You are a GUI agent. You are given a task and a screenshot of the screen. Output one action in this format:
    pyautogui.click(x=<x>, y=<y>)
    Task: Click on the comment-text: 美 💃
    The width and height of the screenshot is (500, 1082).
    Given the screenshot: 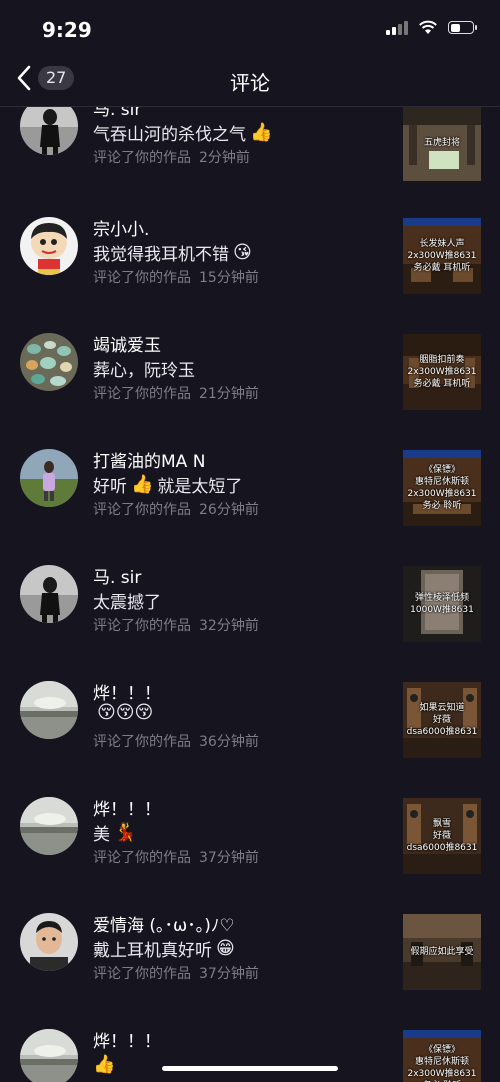 What is the action you would take?
    pyautogui.click(x=115, y=833)
    